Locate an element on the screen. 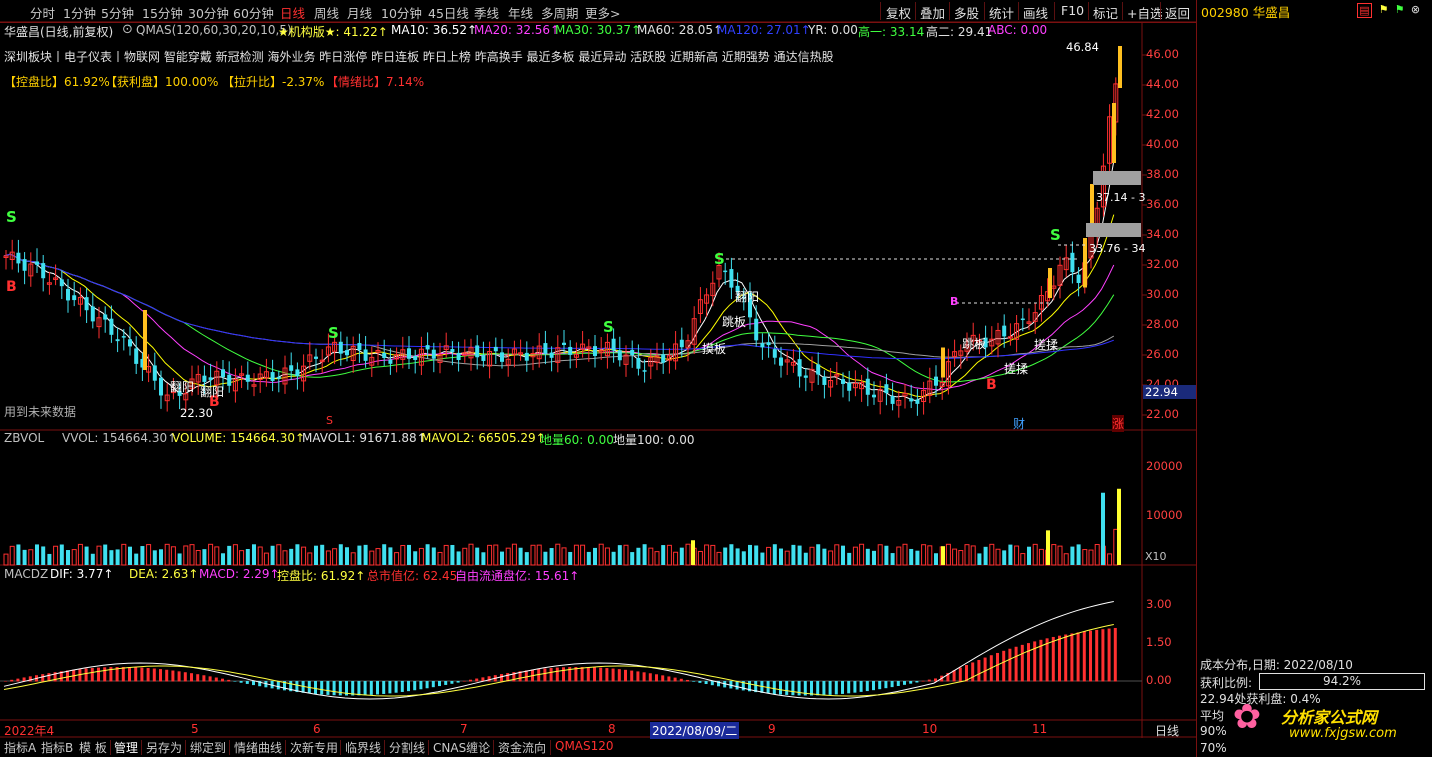 This screenshot has height=757, width=1432. limit-up-marker: 涨 is located at coordinates (1118, 423).